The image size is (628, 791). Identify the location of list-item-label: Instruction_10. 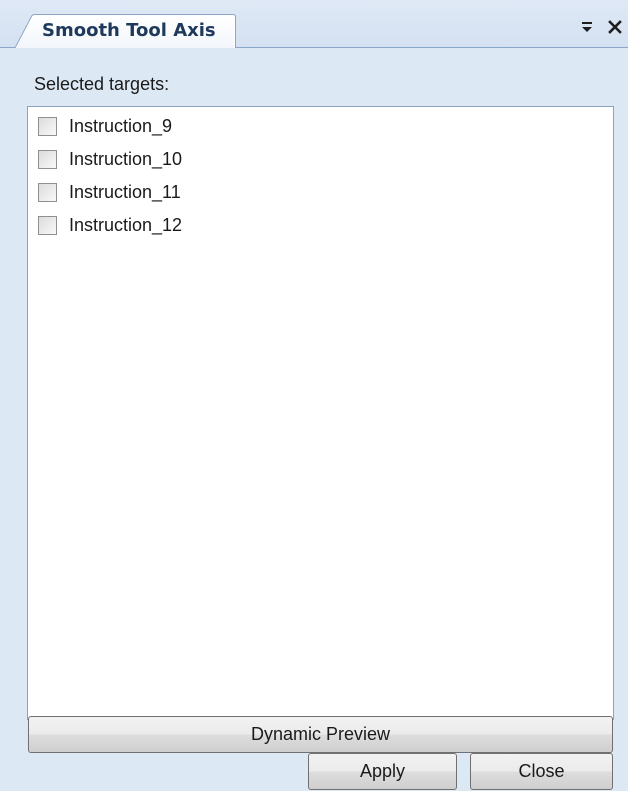
(126, 158).